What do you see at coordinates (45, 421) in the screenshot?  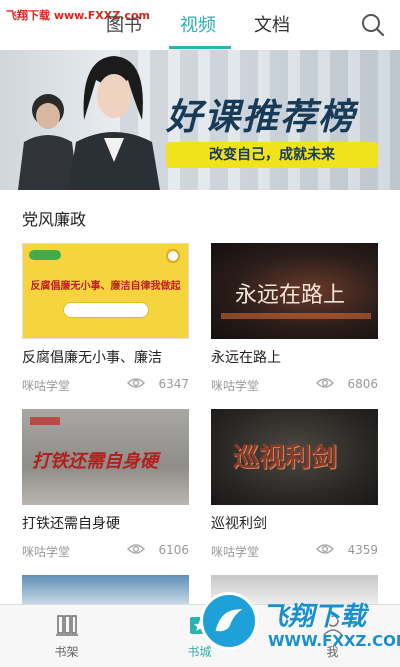 I see `thumbnail-tag` at bounding box center [45, 421].